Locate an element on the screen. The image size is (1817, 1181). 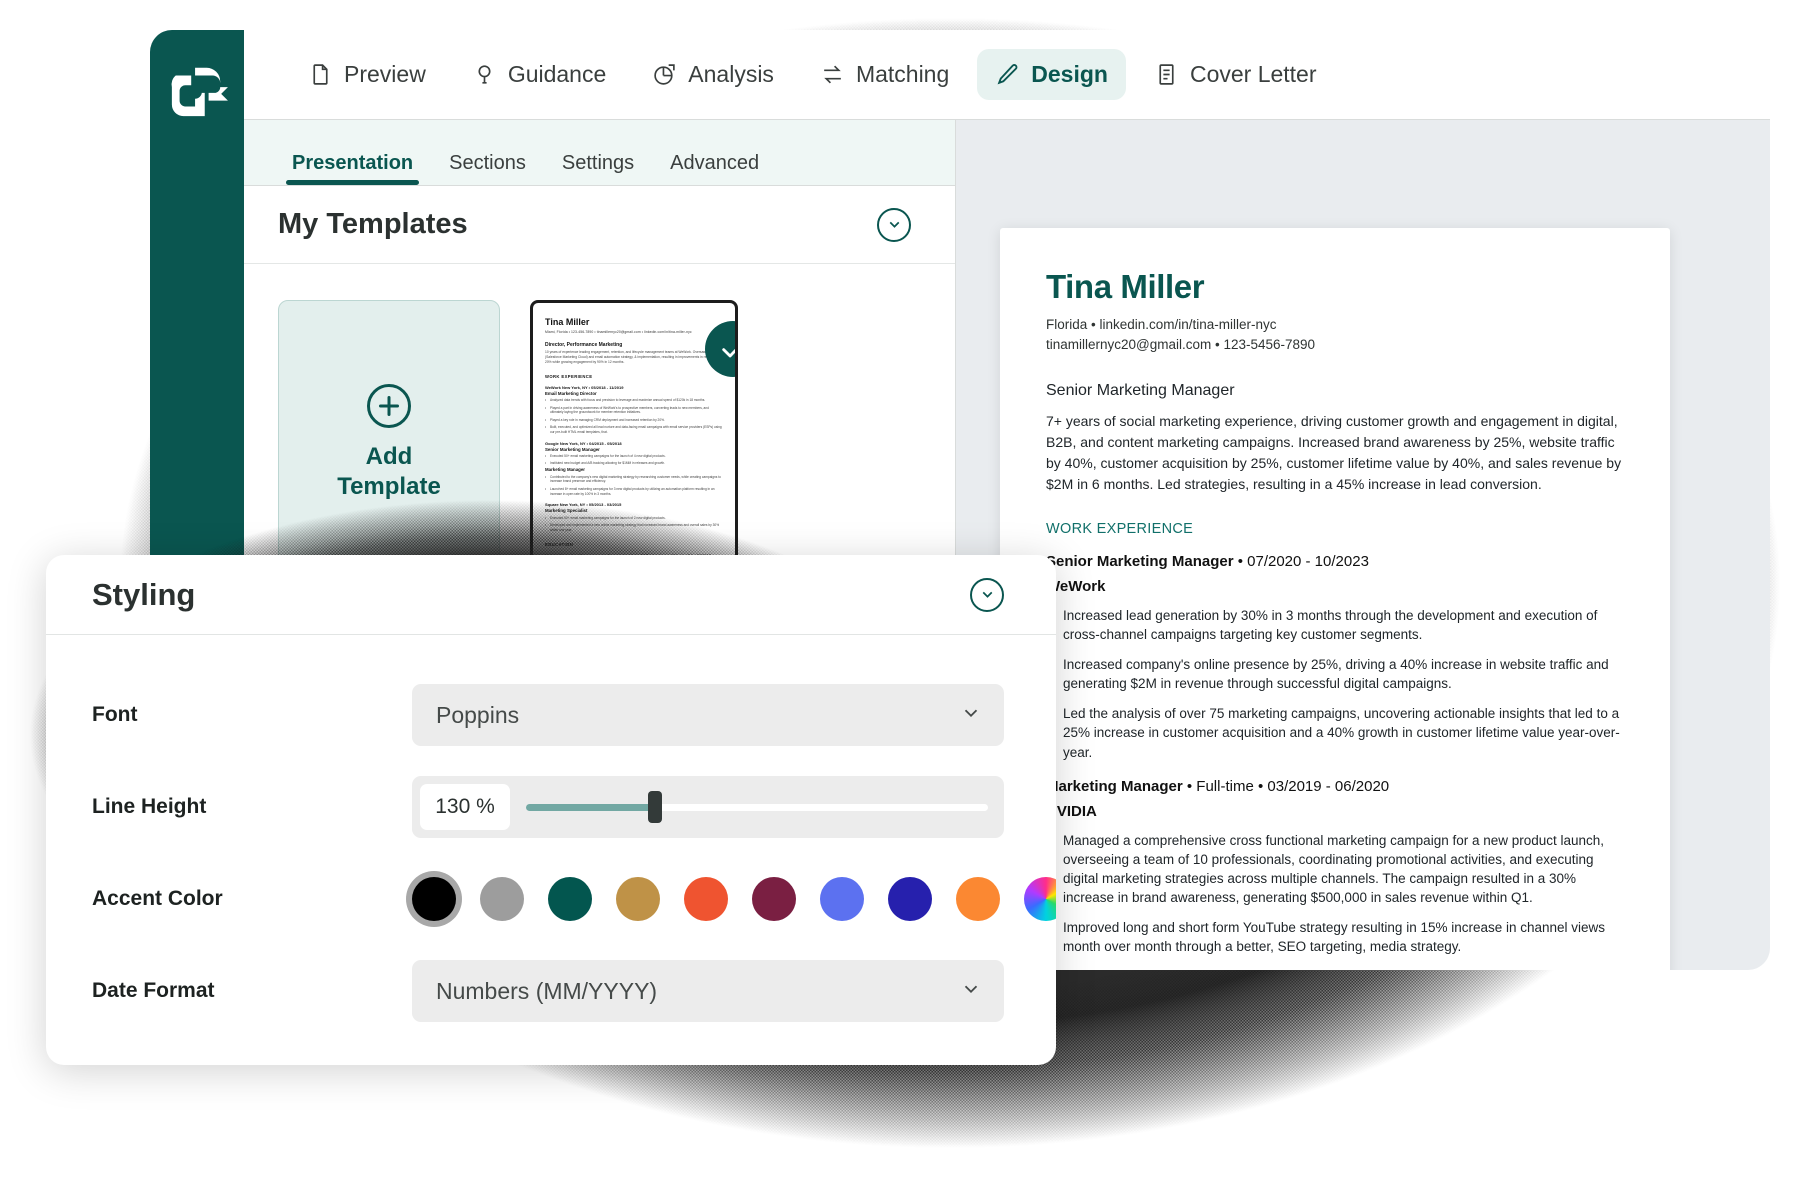
subtab-advanced: Advanced is located at coordinates (714, 168).